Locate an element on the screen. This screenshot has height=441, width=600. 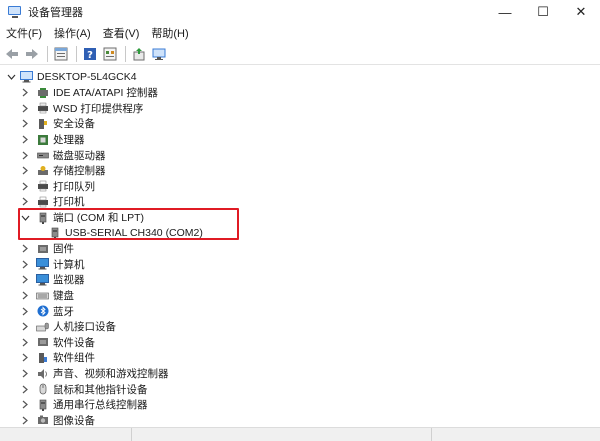
security-device-icon is located at coordinates (42, 123).